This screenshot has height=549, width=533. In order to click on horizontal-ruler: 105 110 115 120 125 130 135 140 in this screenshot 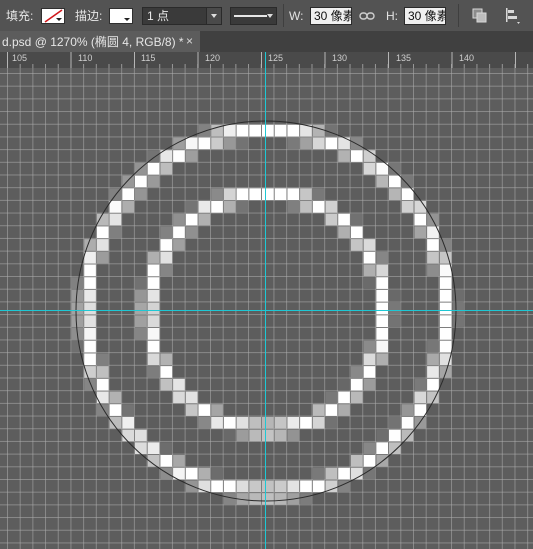, I will do `click(266, 60)`.